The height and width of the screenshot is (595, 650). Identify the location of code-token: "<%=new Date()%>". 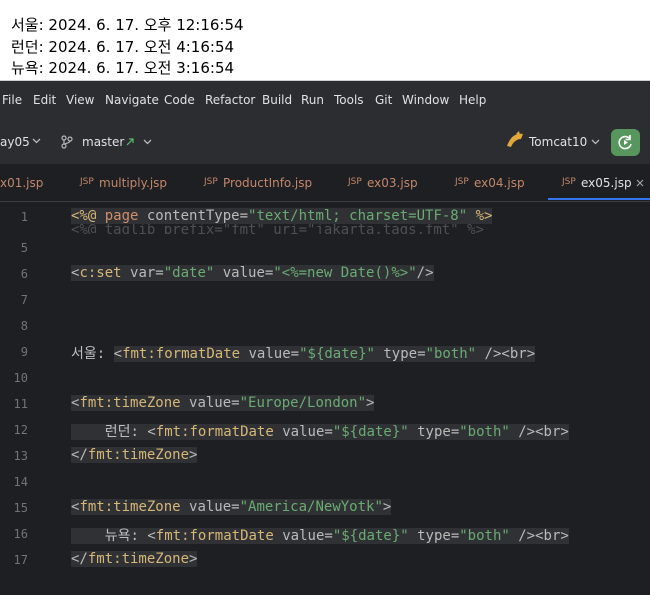
(345, 273).